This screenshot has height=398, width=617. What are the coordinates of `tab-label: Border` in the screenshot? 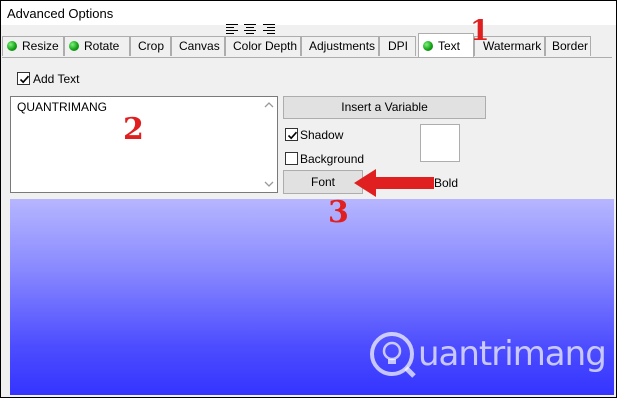 It's located at (570, 46).